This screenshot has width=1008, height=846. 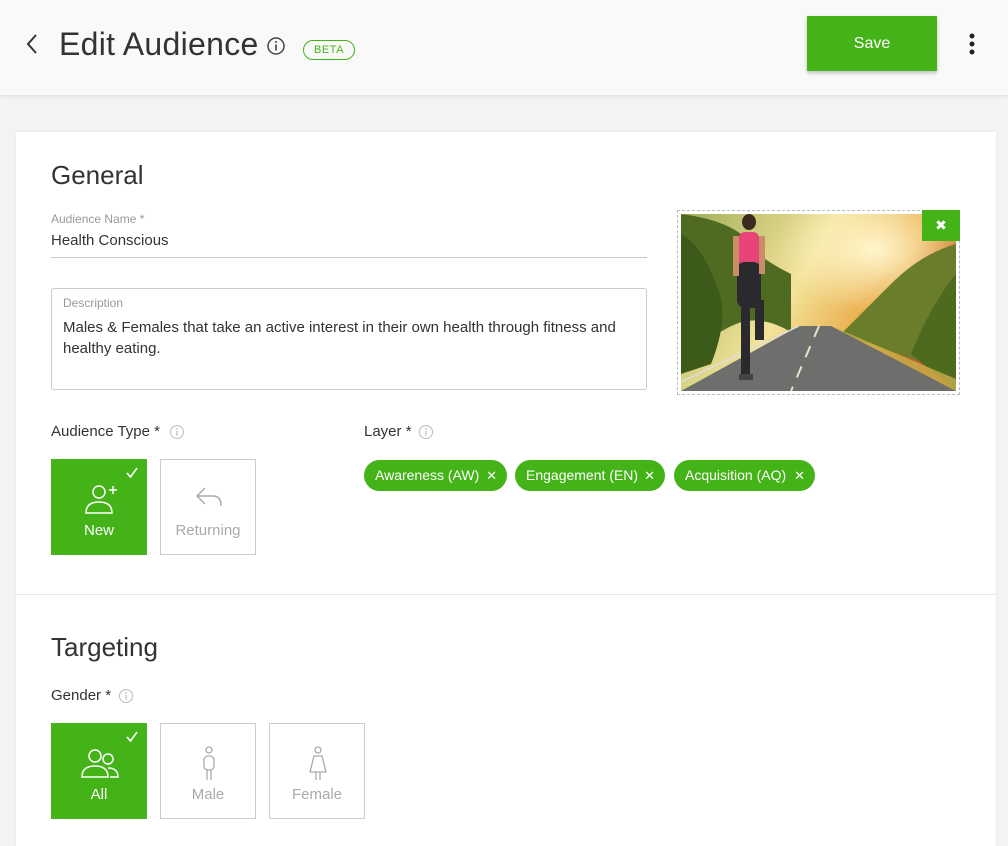 I want to click on layer-chip-label: Engagement (EN), so click(x=582, y=475).